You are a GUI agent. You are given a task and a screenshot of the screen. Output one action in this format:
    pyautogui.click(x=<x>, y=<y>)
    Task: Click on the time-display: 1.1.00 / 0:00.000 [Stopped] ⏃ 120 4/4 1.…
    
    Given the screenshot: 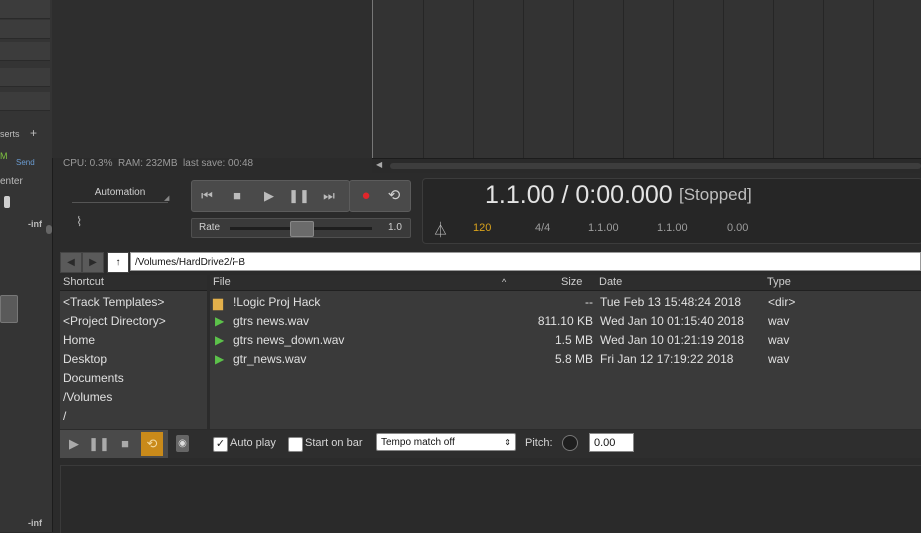 What is the action you would take?
    pyautogui.click(x=671, y=211)
    